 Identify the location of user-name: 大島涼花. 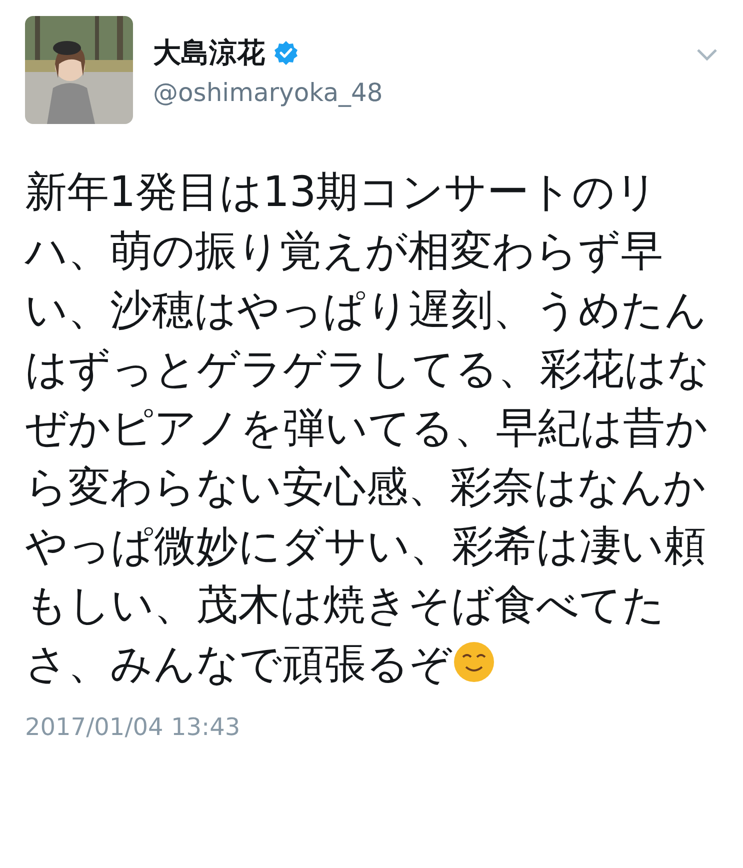
(209, 53).